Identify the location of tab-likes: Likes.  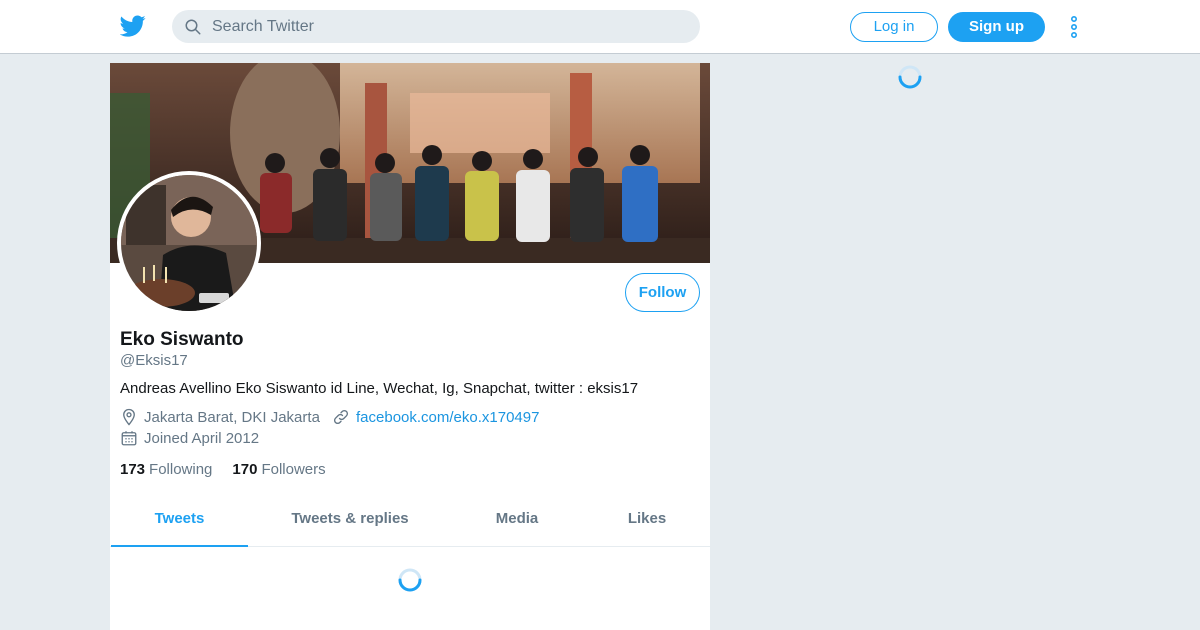
(647, 523).